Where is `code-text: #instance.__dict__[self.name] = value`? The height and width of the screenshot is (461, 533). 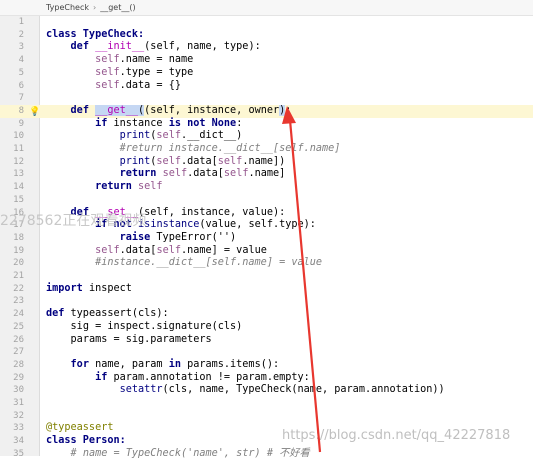
code-text: #instance.__dict__[self.name] = value is located at coordinates (184, 263).